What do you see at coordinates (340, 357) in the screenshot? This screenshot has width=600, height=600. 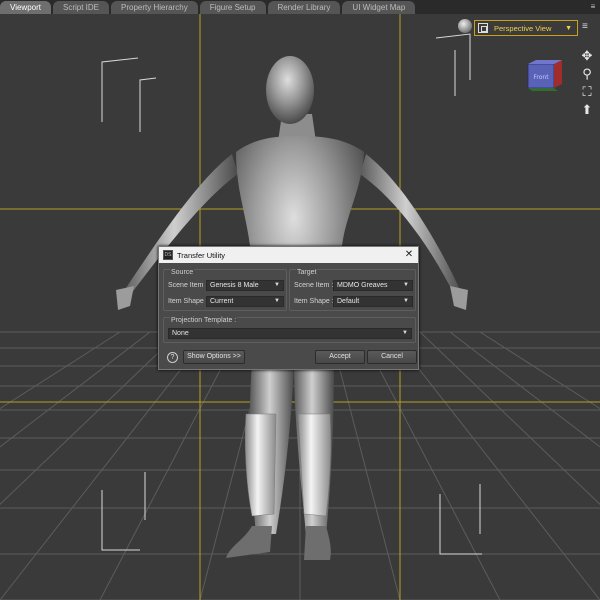 I see `accept-button: Accept` at bounding box center [340, 357].